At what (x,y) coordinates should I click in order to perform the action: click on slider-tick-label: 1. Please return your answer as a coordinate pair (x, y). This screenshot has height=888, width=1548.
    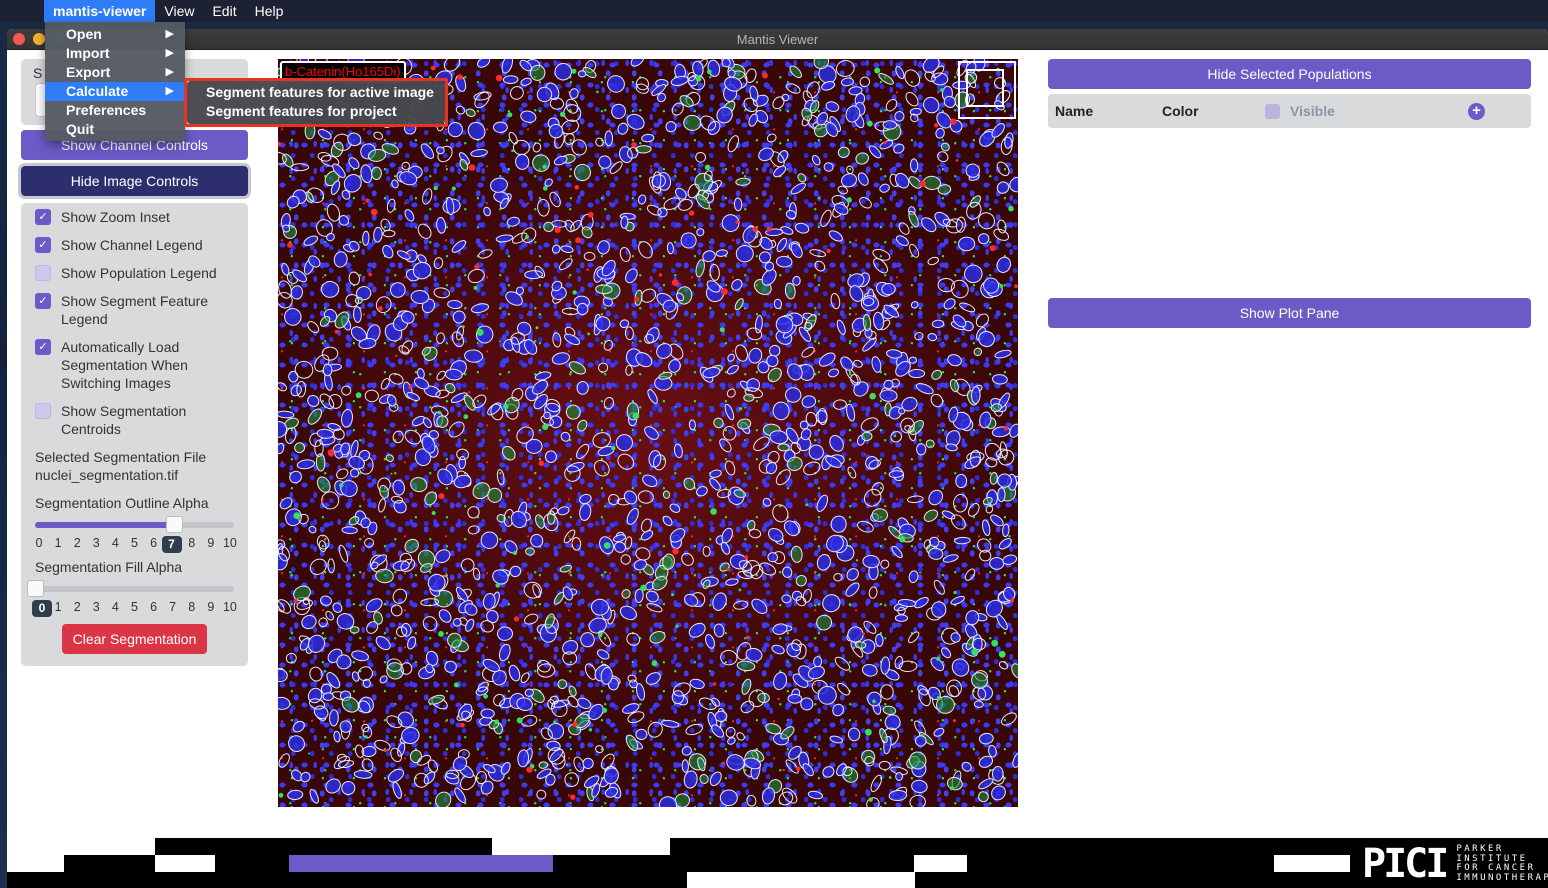
    Looking at the image, I should click on (58, 607).